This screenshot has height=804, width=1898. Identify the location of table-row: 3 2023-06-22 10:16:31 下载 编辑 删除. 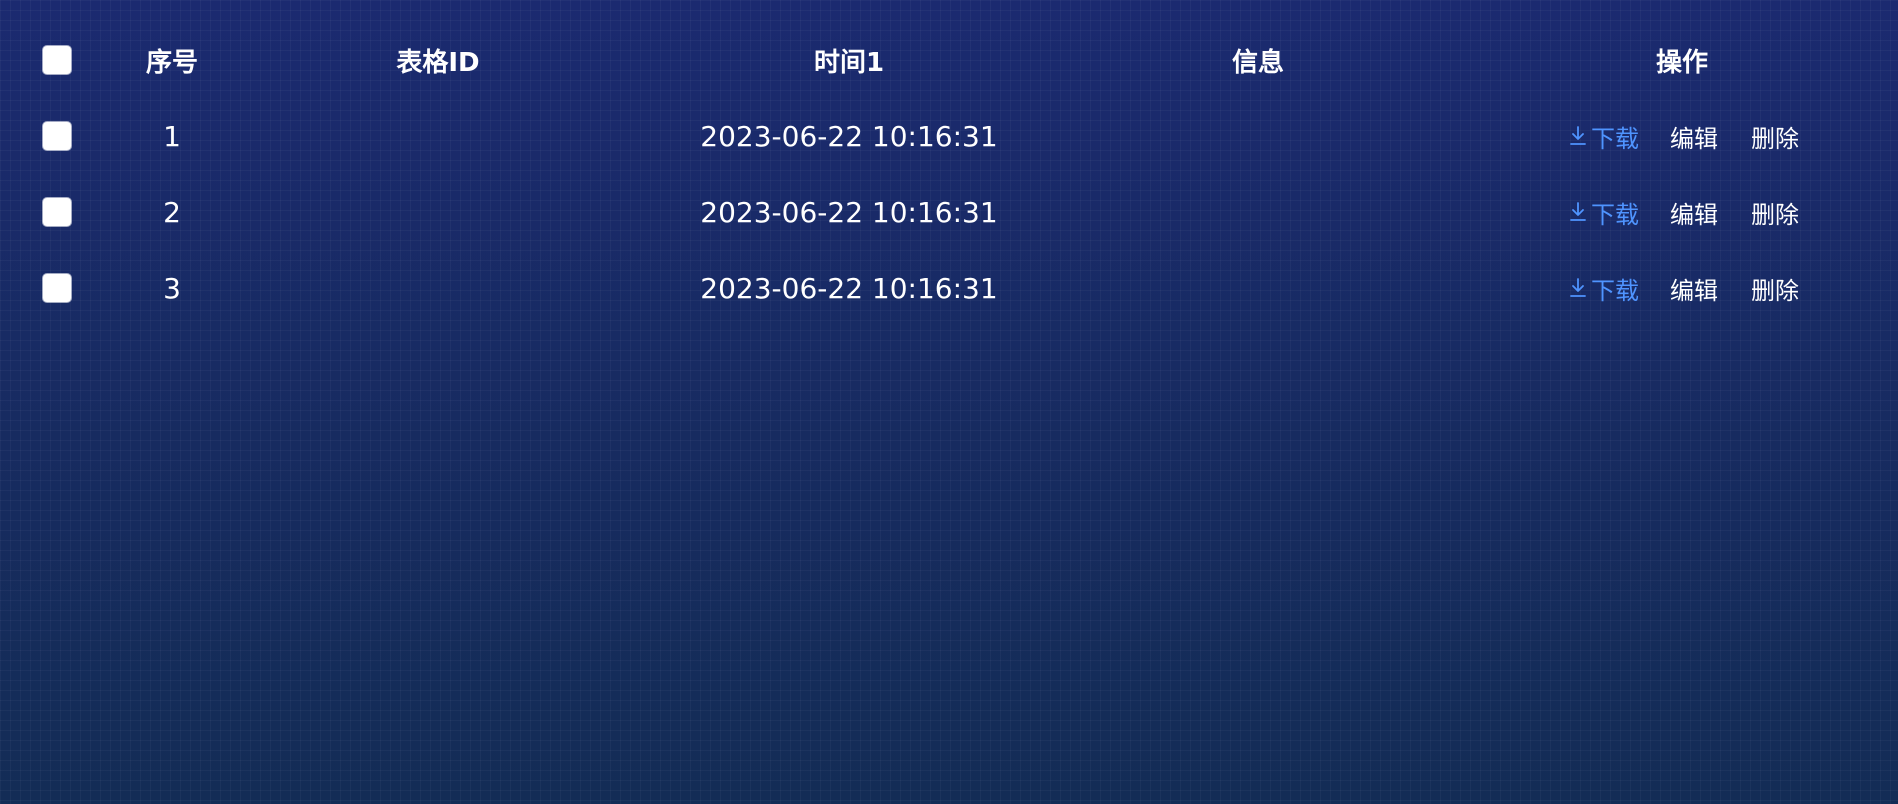
(949, 288).